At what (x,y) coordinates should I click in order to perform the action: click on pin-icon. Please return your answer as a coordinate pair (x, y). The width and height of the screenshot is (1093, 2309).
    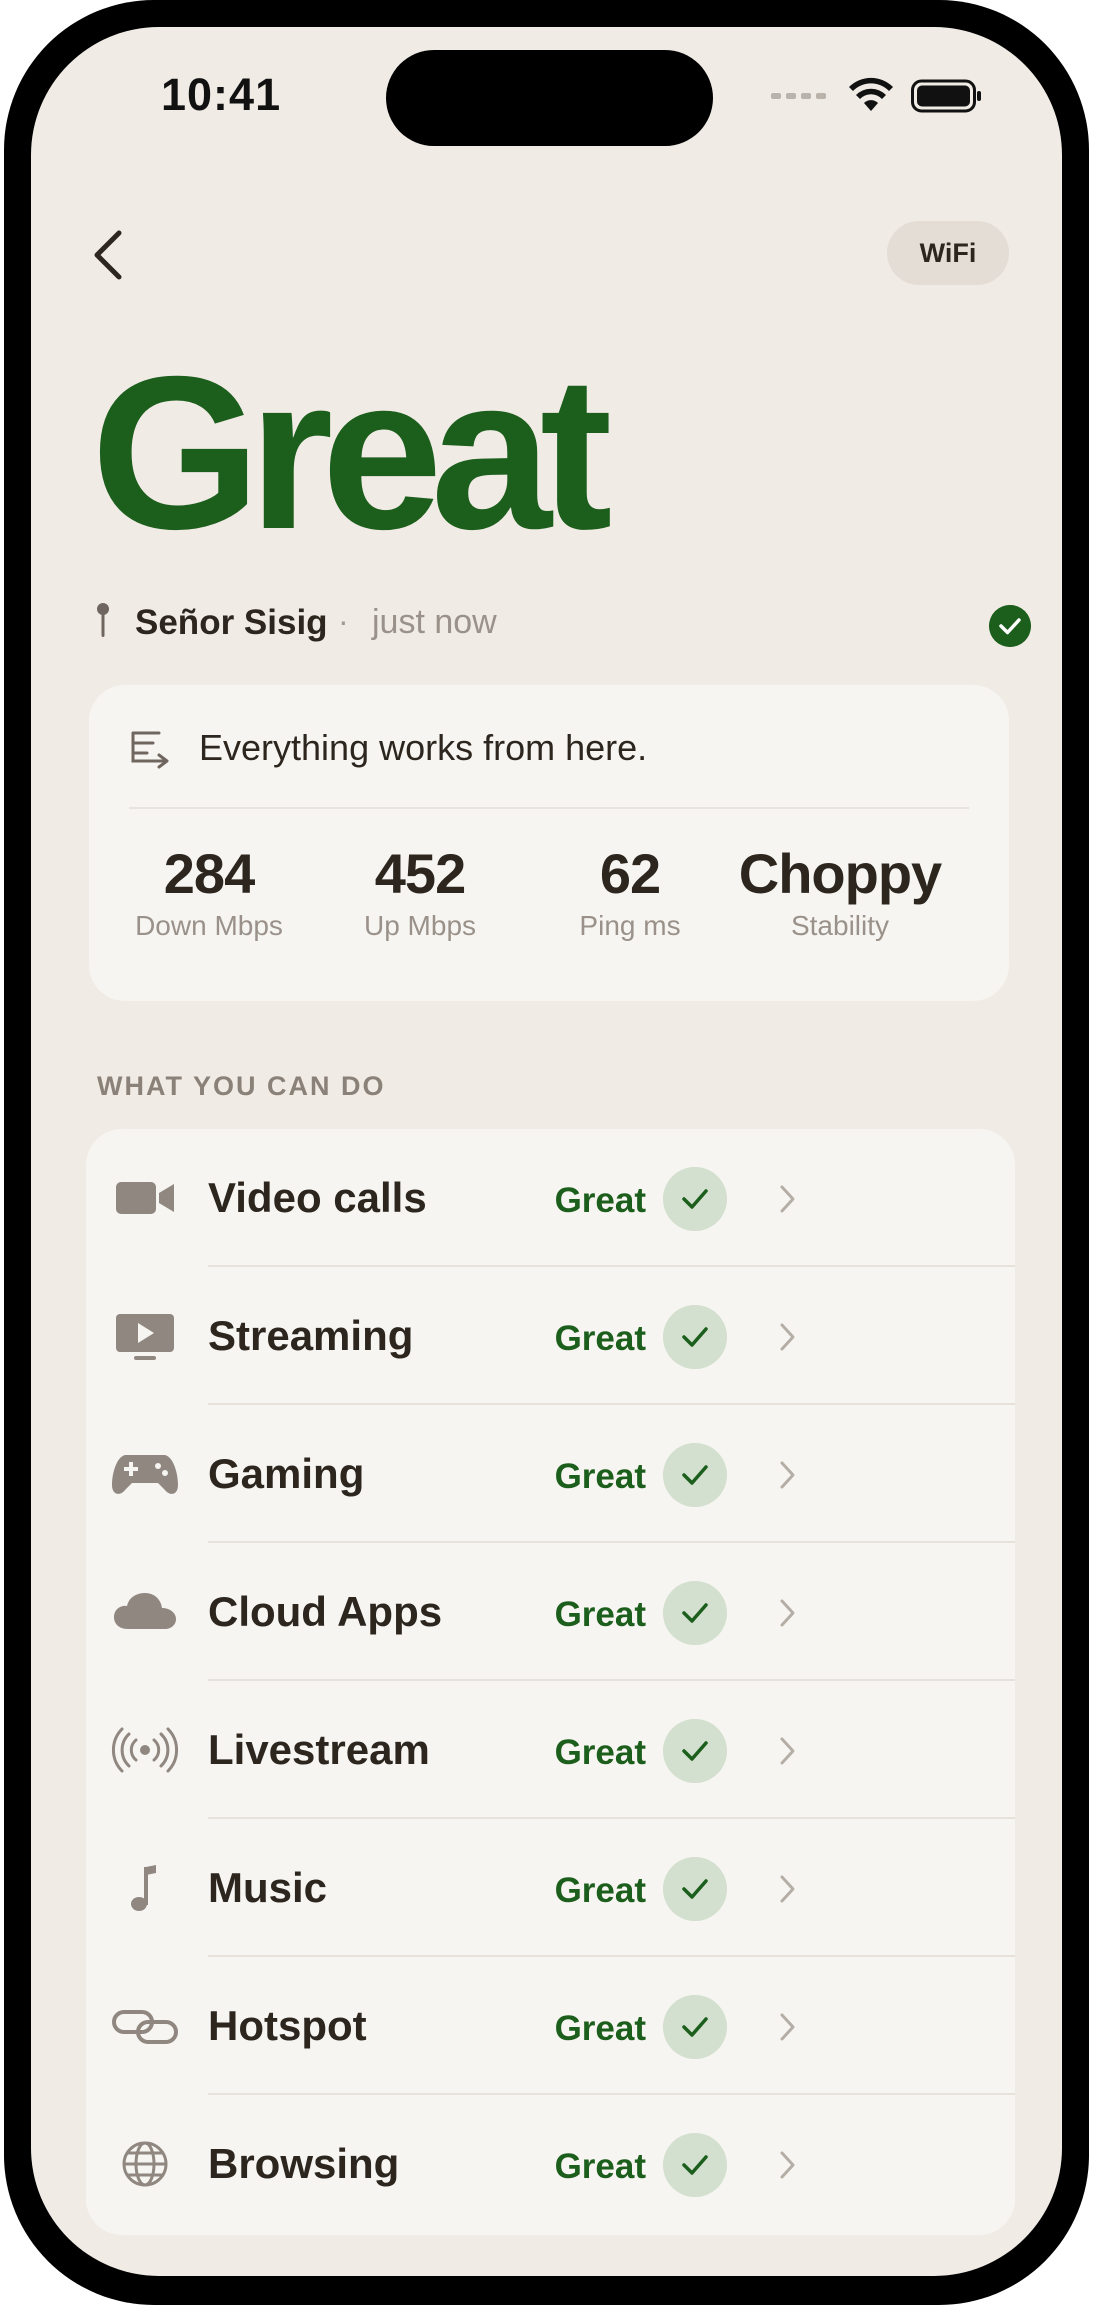
    Looking at the image, I should click on (103, 620).